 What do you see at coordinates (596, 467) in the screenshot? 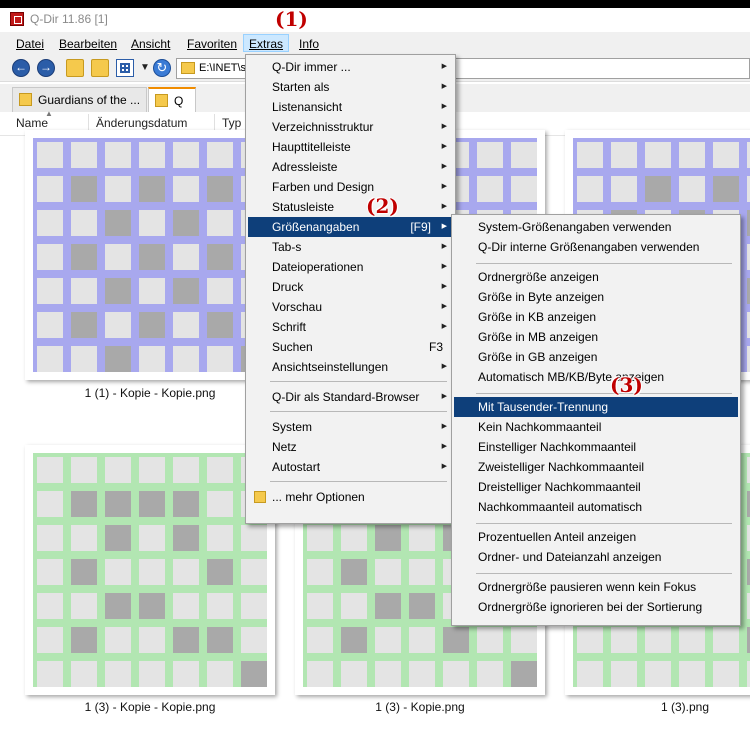
I see `submenu-item-zweistellig: Zweistelliger Nachkommaanteil` at bounding box center [596, 467].